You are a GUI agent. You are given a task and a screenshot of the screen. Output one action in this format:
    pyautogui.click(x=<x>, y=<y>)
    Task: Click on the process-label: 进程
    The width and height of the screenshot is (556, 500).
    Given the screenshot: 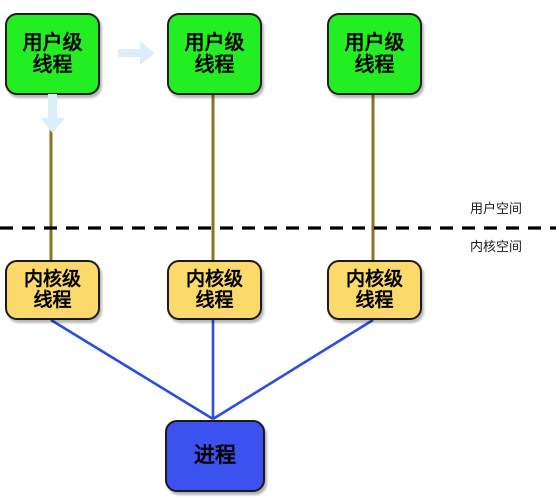 What is the action you would take?
    pyautogui.click(x=215, y=456)
    